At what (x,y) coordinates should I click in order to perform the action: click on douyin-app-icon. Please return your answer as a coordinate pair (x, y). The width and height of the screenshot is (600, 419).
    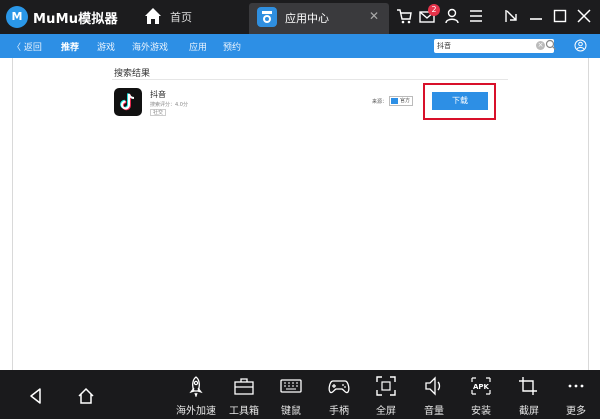
    Looking at the image, I should click on (128, 102).